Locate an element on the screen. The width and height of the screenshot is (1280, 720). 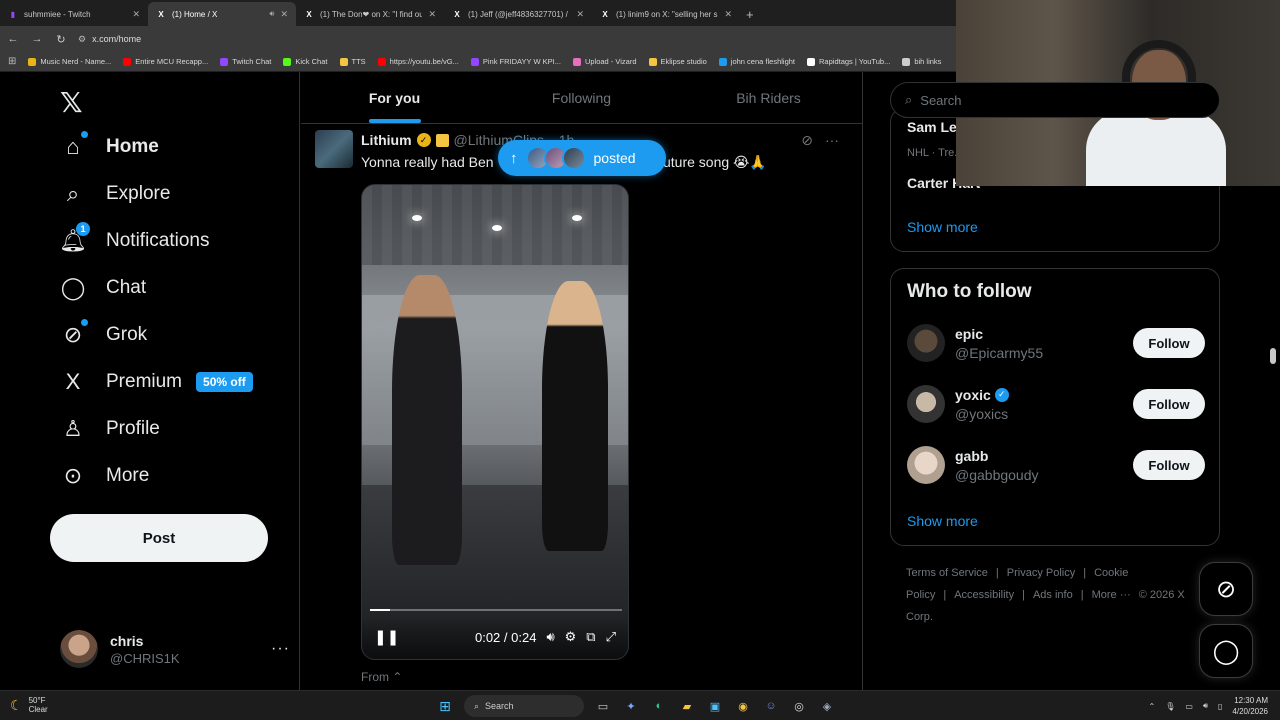
fullscreen-icon: ⤢ is located at coordinates (611, 637).